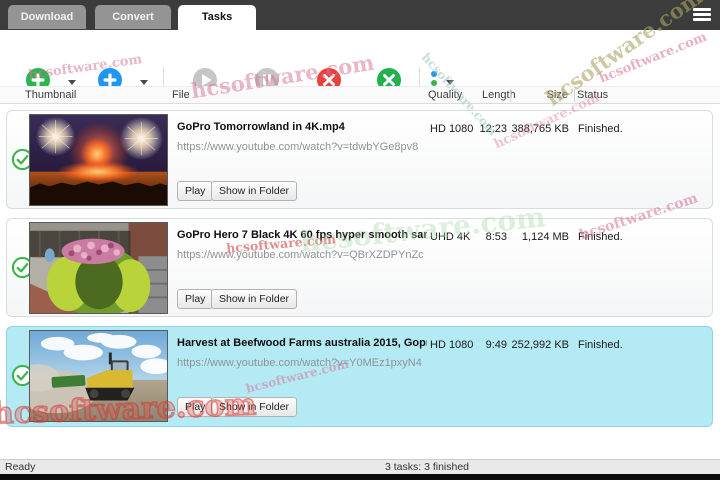 The height and width of the screenshot is (480, 720). Describe the element at coordinates (540, 345) in the screenshot. I see `task-size: 252,992 KB` at that location.